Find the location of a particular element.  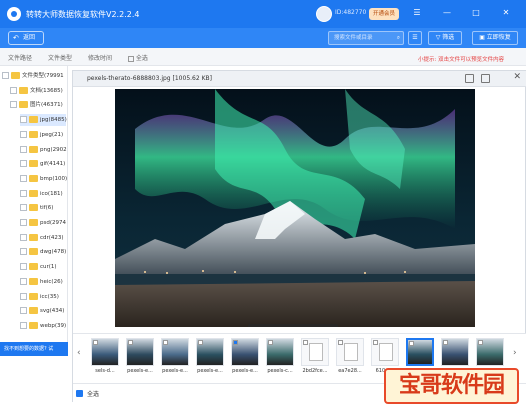

tree-item: jpg(8485) is located at coordinates (43, 120).